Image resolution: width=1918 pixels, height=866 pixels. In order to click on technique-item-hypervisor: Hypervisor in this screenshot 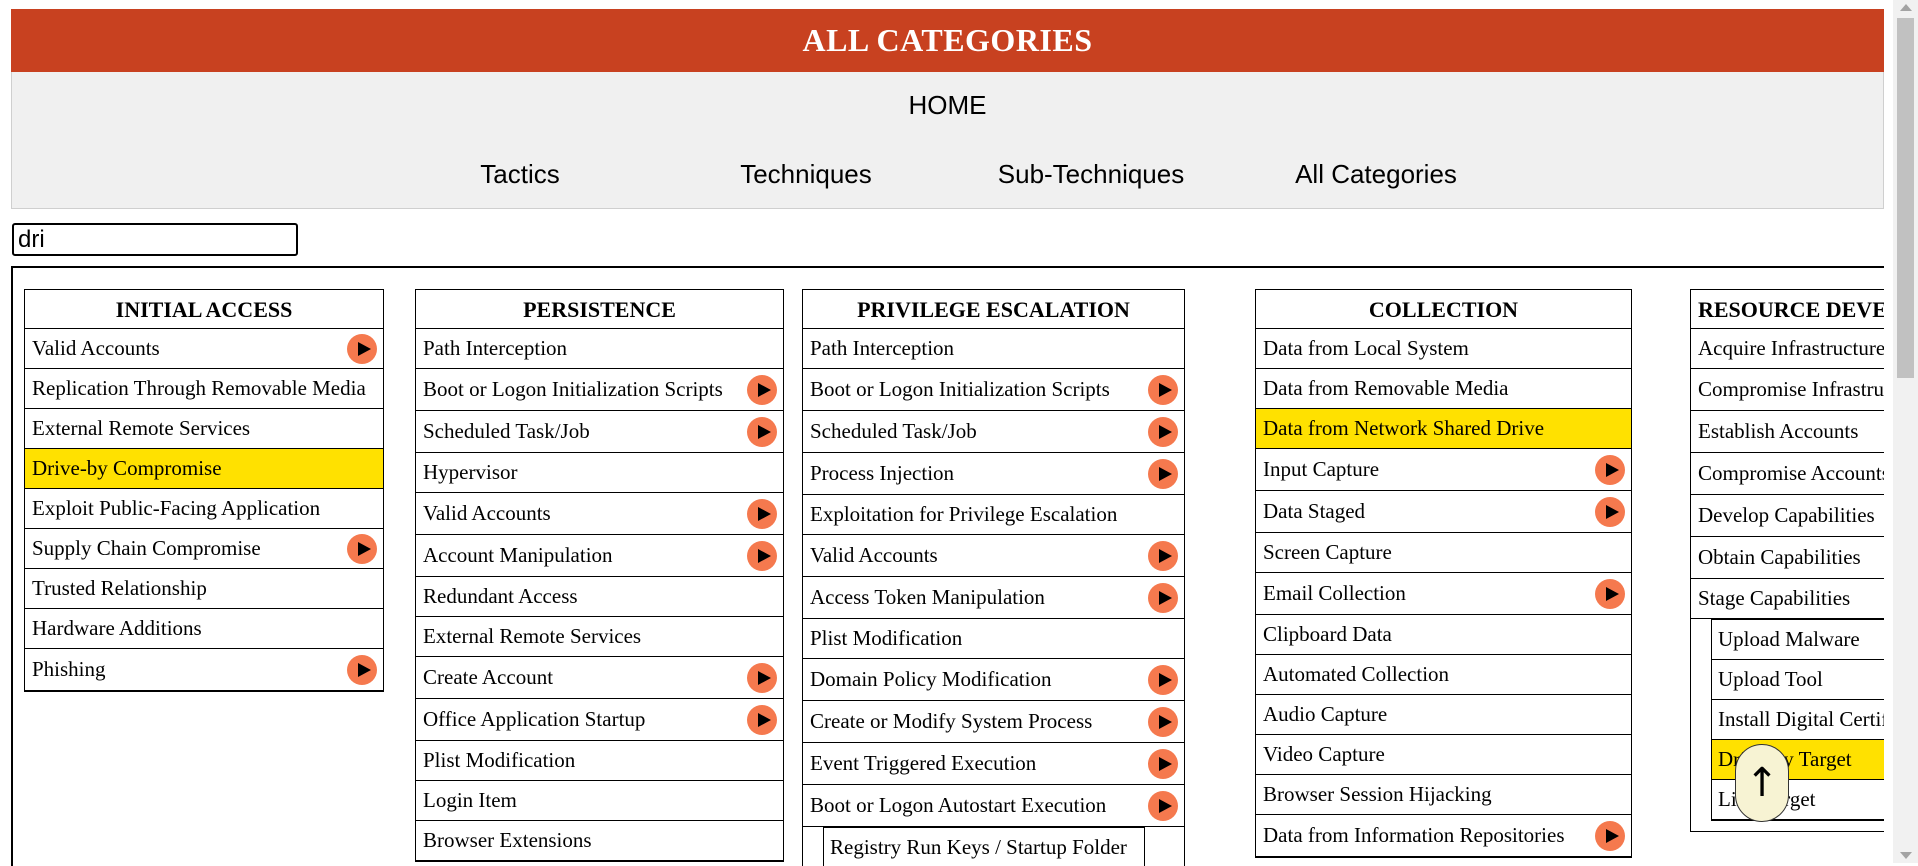, I will do `click(599, 473)`.